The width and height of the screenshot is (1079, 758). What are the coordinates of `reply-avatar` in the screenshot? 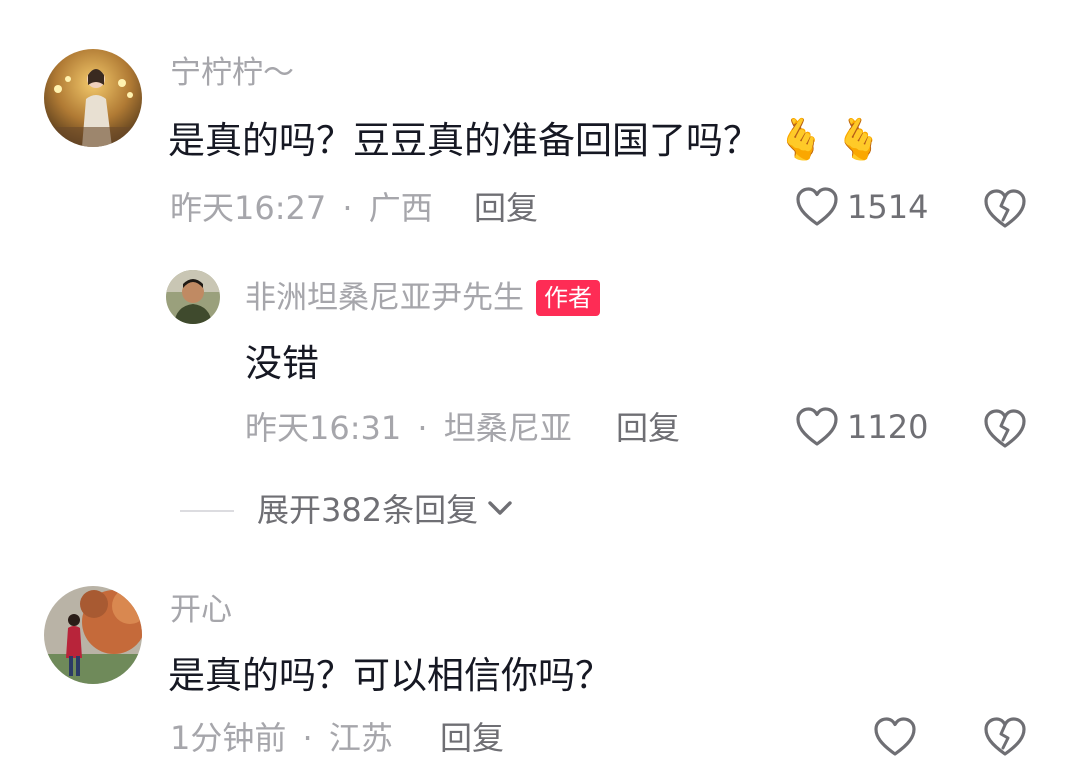 It's located at (193, 297).